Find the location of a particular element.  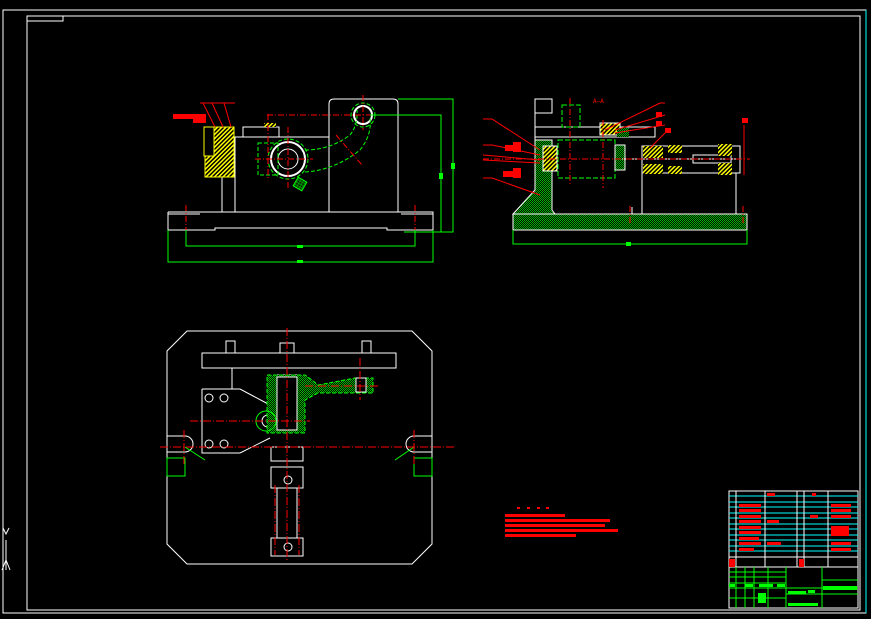

technical-notes is located at coordinates (561, 522).